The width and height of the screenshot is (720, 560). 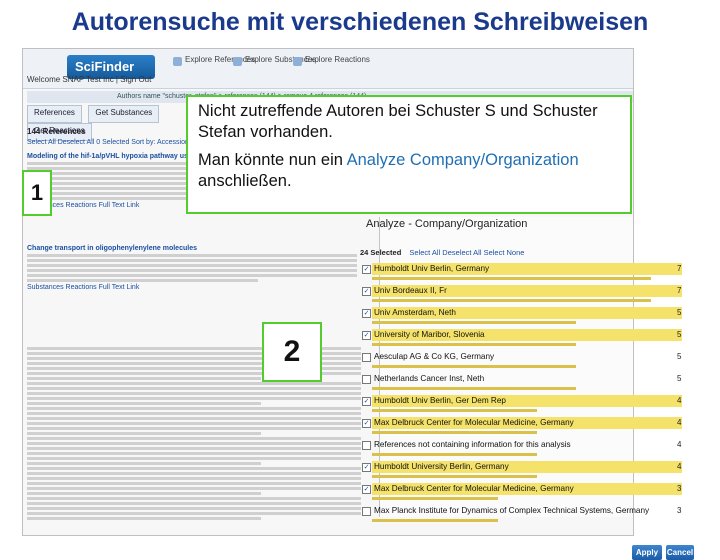 What do you see at coordinates (337, 59) in the screenshot?
I see `nav-label: Explore Reactions` at bounding box center [337, 59].